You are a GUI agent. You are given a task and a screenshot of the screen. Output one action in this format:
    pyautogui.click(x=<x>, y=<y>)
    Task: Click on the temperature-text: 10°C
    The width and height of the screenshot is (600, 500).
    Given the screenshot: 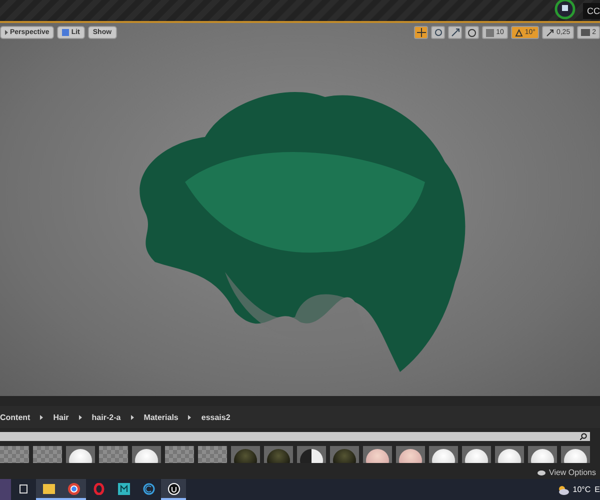 What is the action you would take?
    pyautogui.click(x=581, y=489)
    